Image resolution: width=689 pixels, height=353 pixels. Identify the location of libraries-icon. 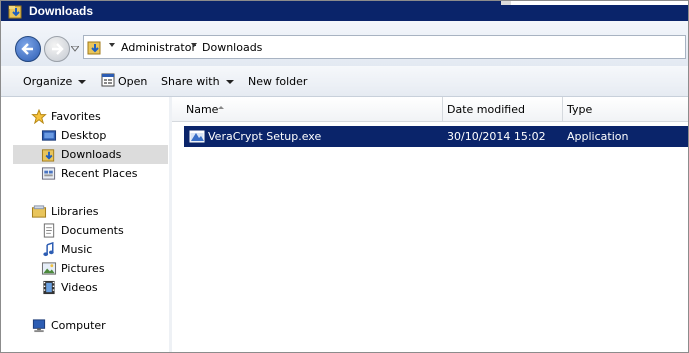
(39, 211).